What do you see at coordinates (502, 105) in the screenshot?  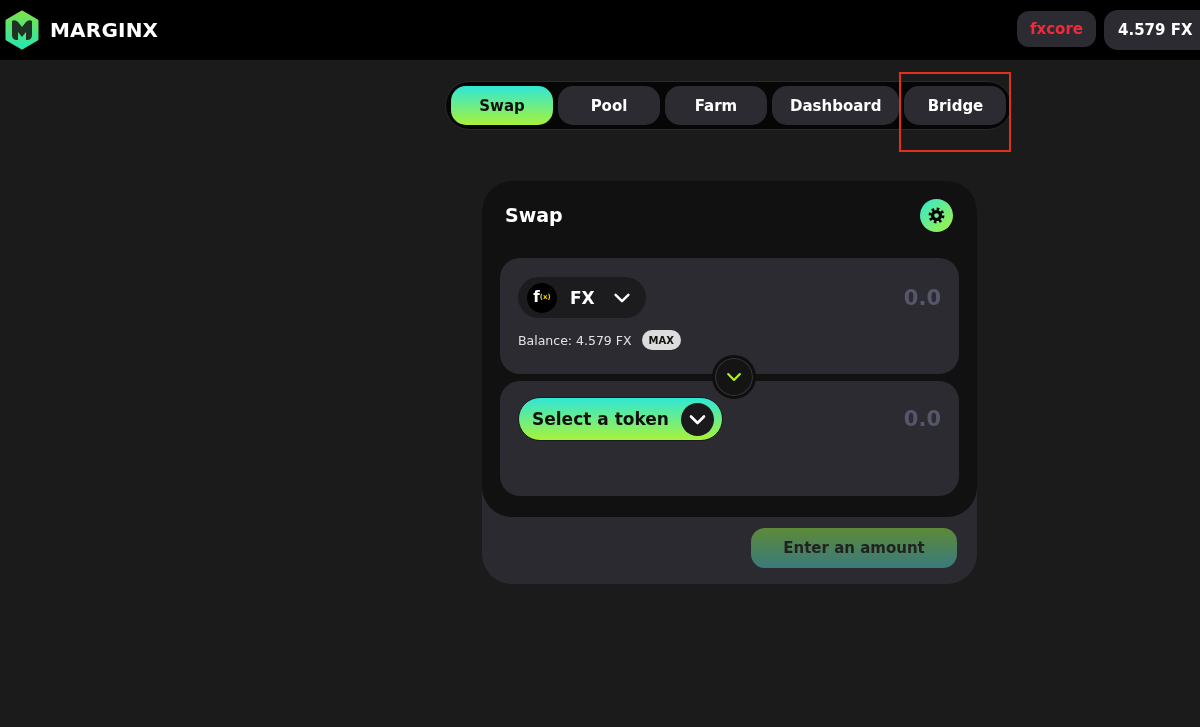 I see `nav-tab: Swap` at bounding box center [502, 105].